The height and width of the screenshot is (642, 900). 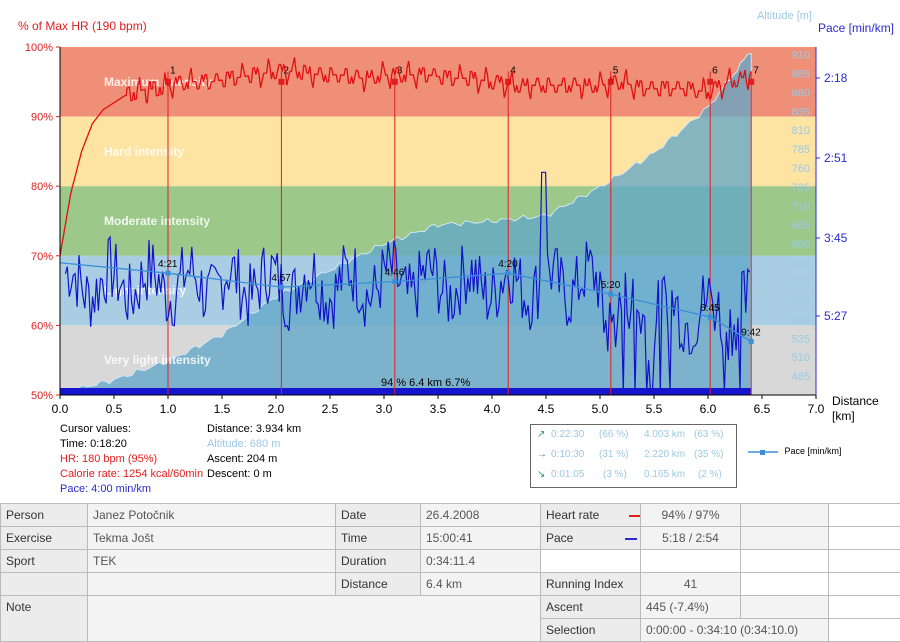 I want to click on pace-axis-title: Pace [min/km], so click(x=856, y=28).